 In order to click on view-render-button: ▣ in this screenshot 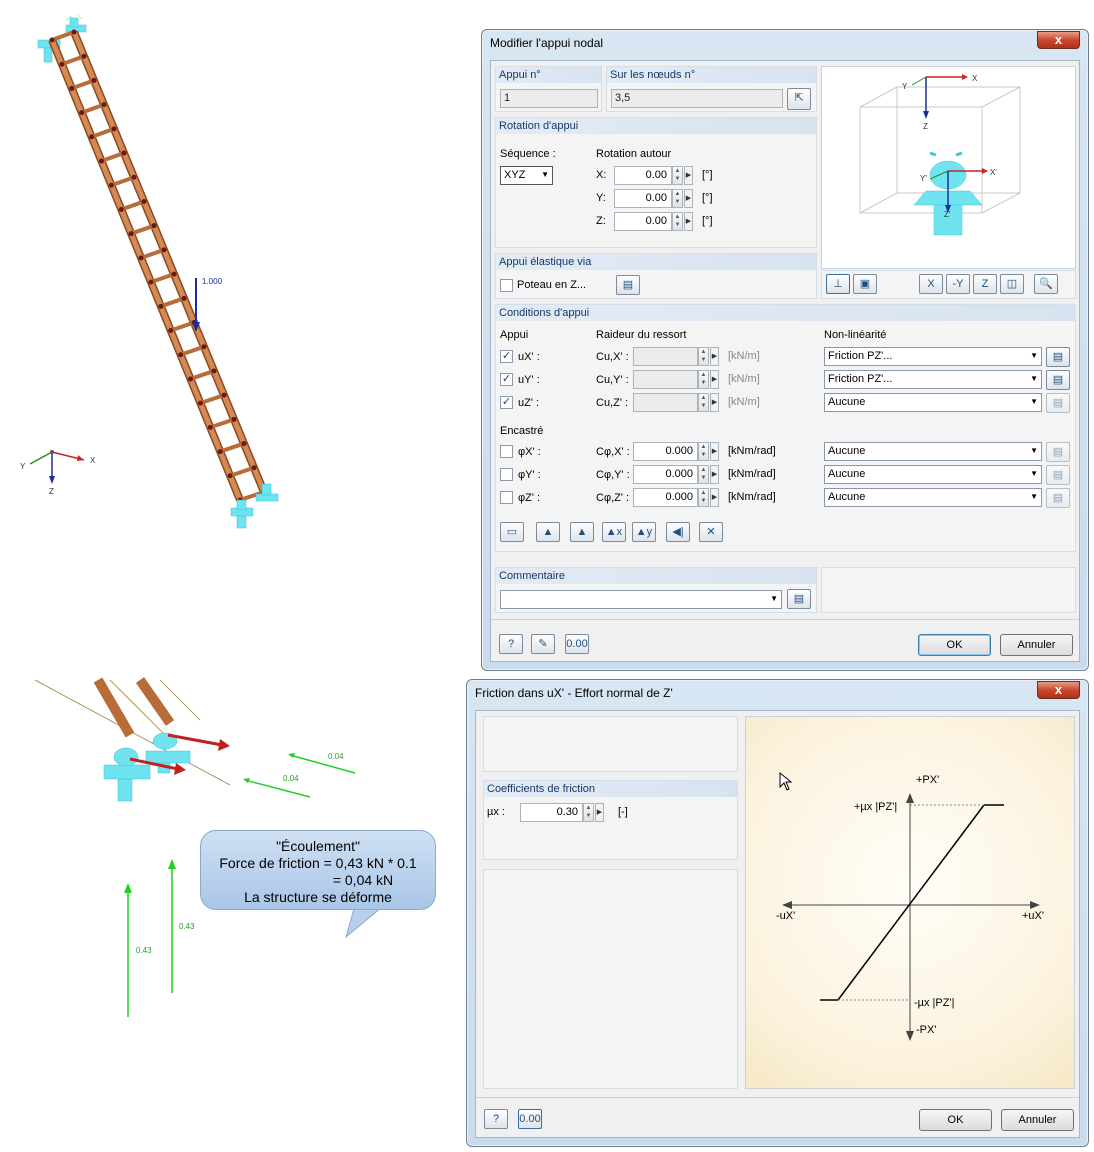, I will do `click(865, 284)`.